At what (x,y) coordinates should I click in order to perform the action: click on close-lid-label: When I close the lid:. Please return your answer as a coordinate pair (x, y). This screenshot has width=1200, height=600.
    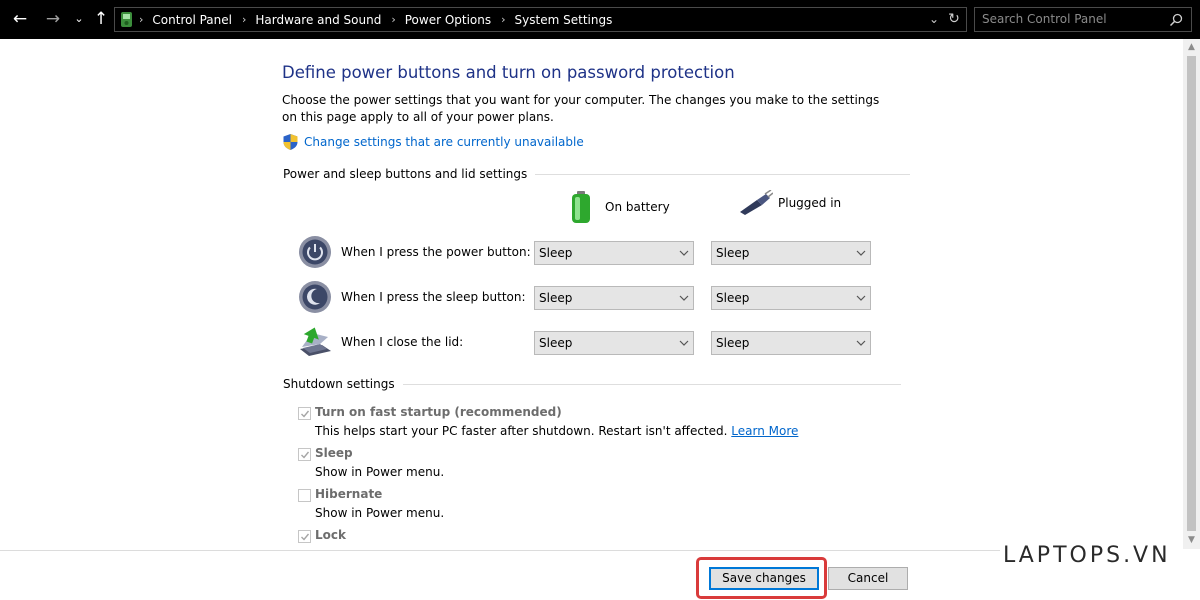
    Looking at the image, I should click on (402, 342).